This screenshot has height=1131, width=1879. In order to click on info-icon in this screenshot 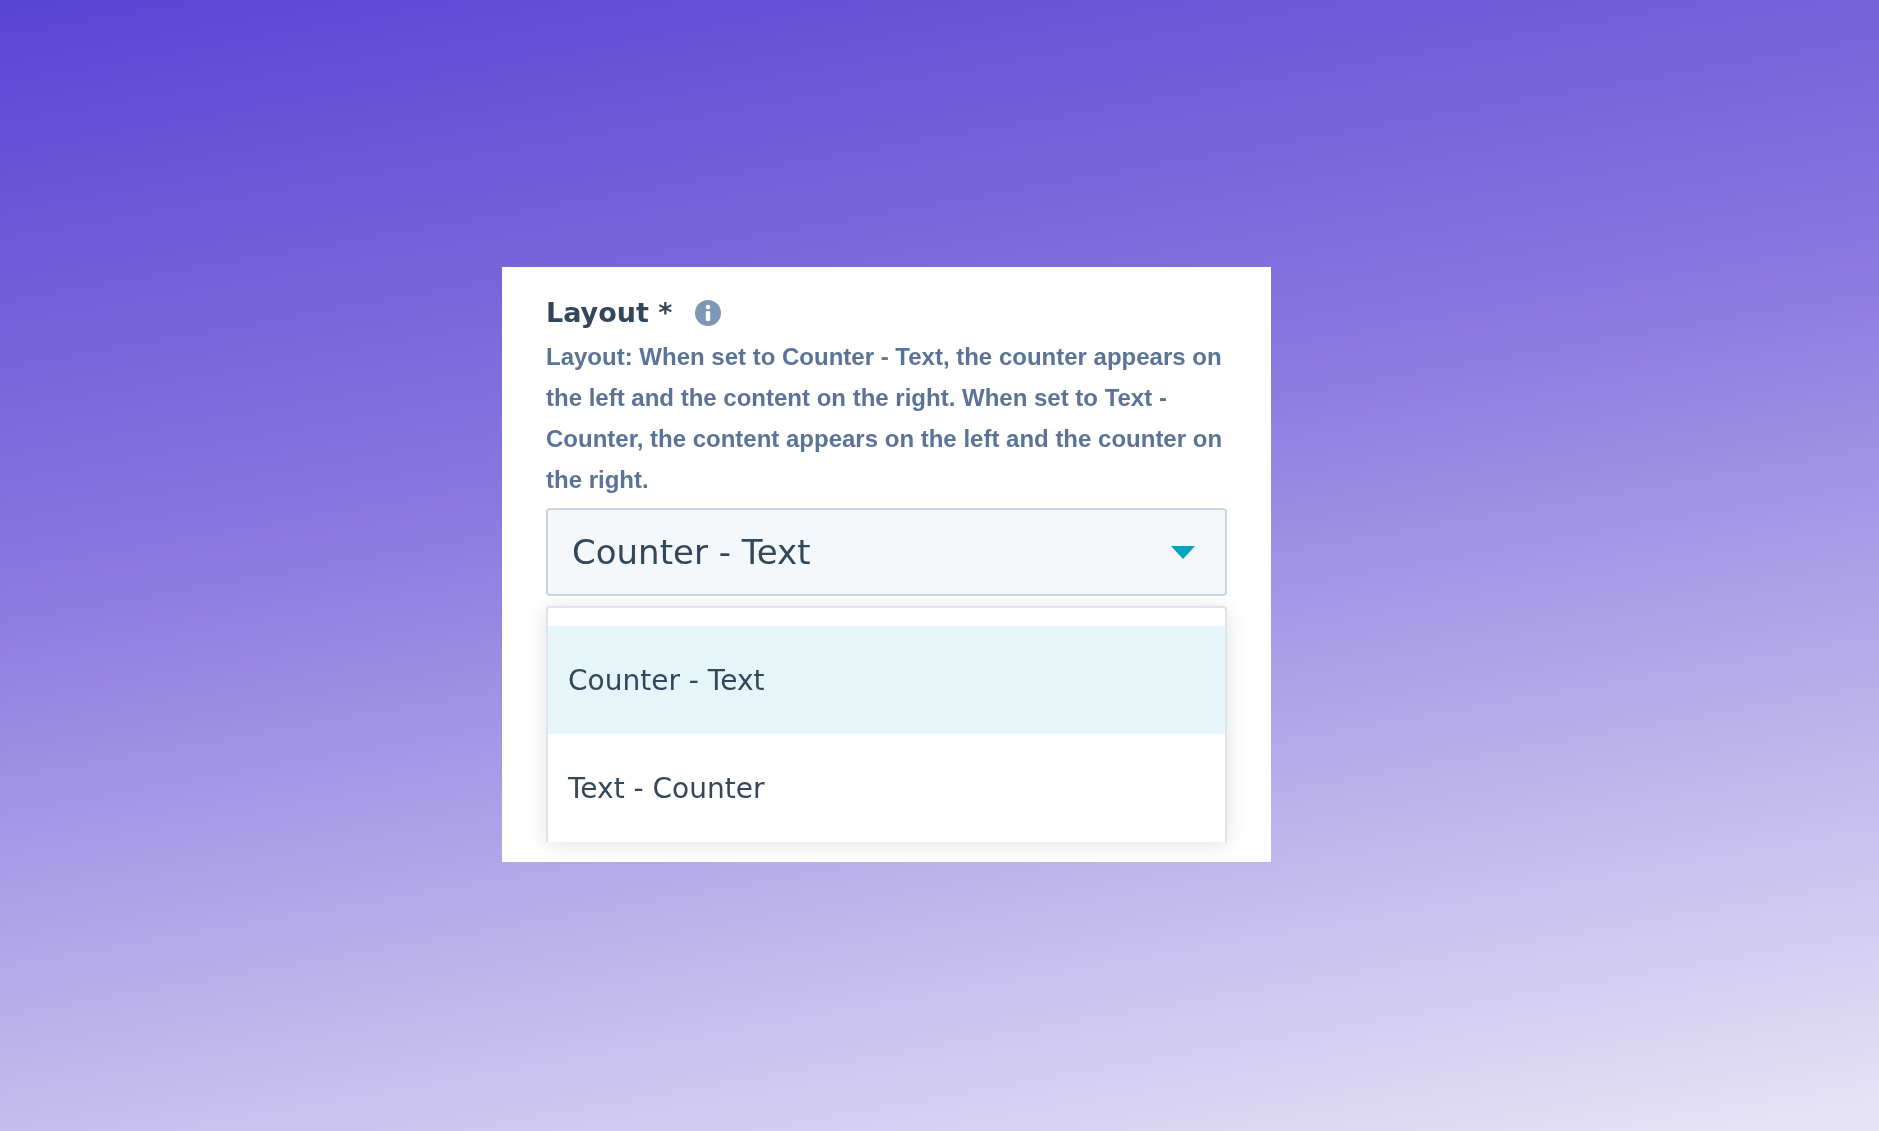, I will do `click(708, 312)`.